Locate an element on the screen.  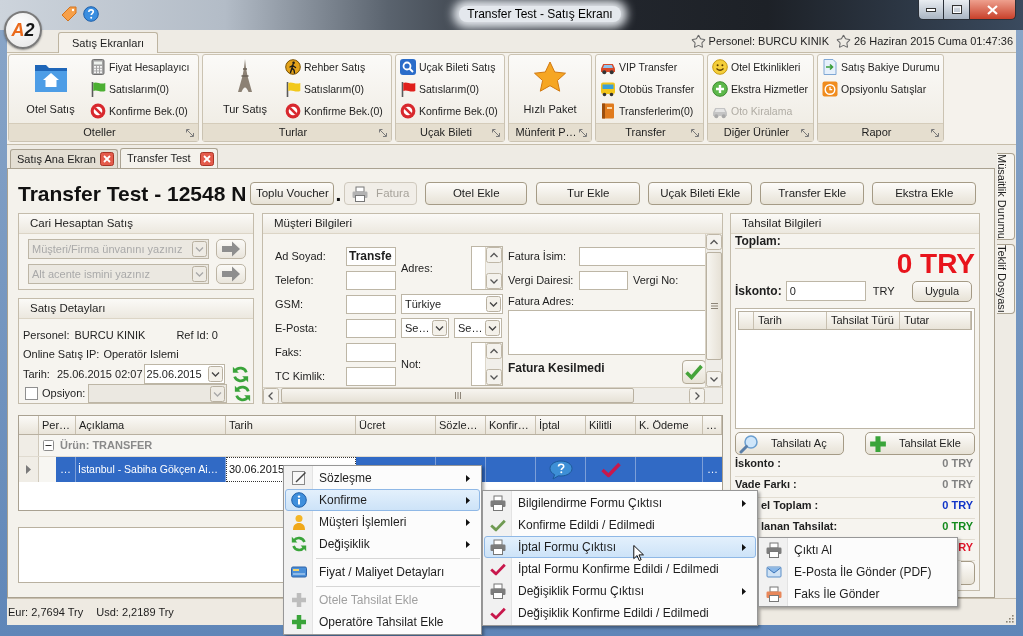
resize-grip-icon is located at coordinates (1009, 618).